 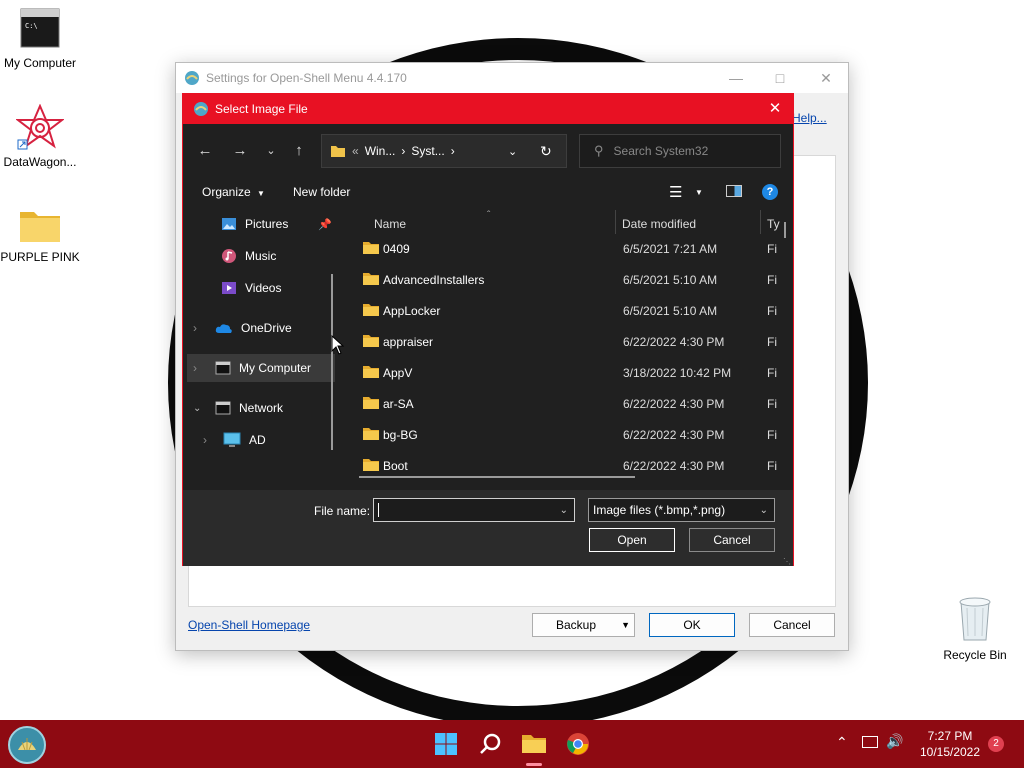 I want to click on filename-label: File name:, so click(x=342, y=511).